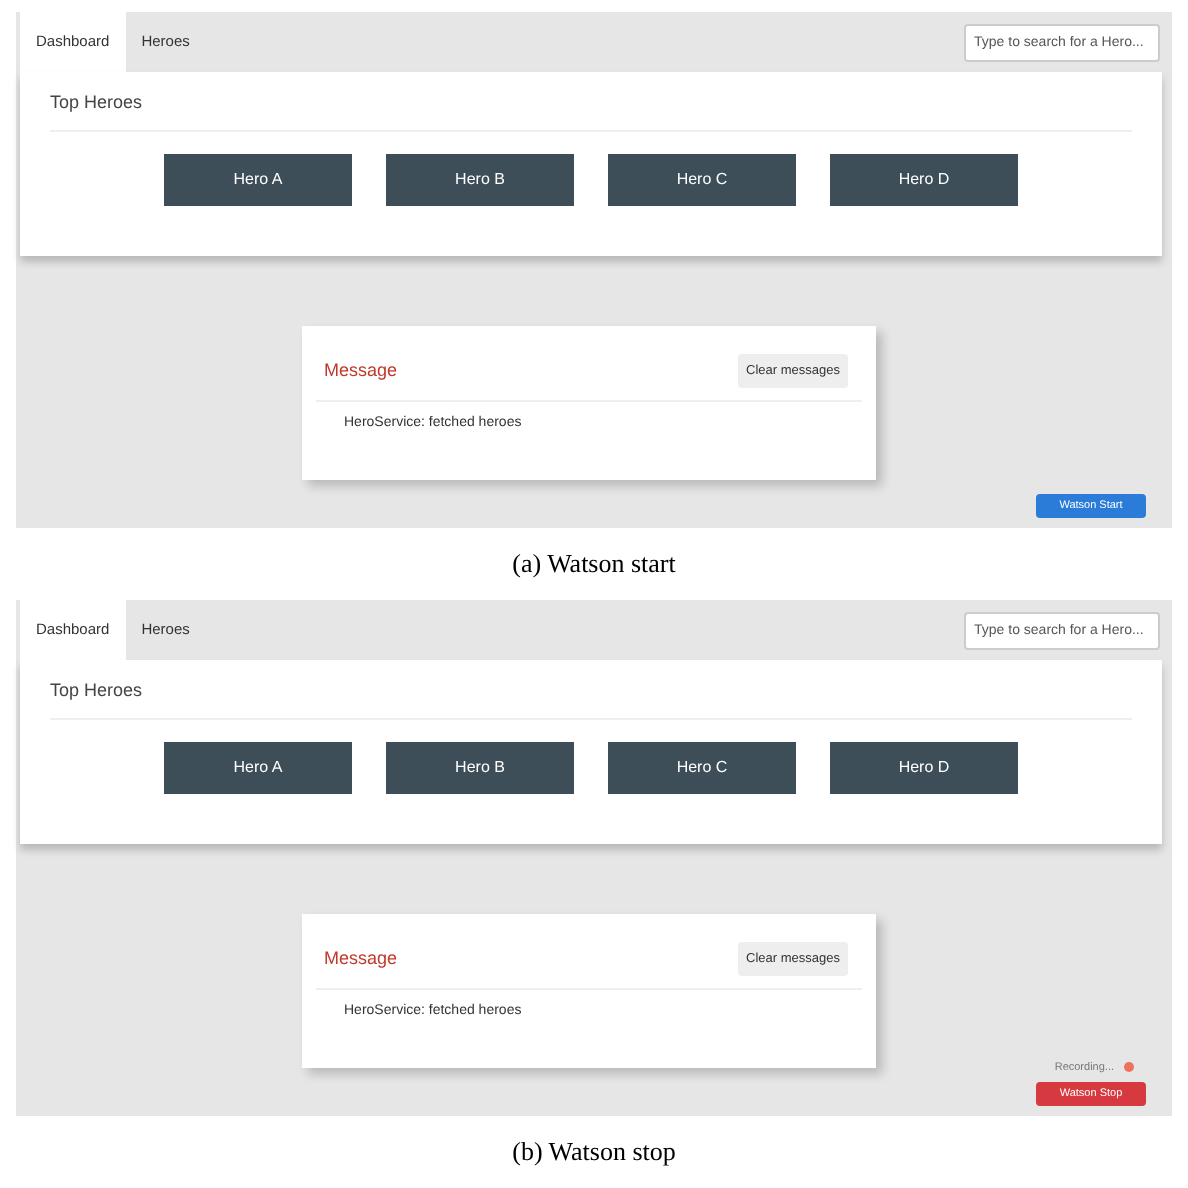 This screenshot has height=1188, width=1188. What do you see at coordinates (594, 1152) in the screenshot?
I see `figure-caption: (b) Watson stop` at bounding box center [594, 1152].